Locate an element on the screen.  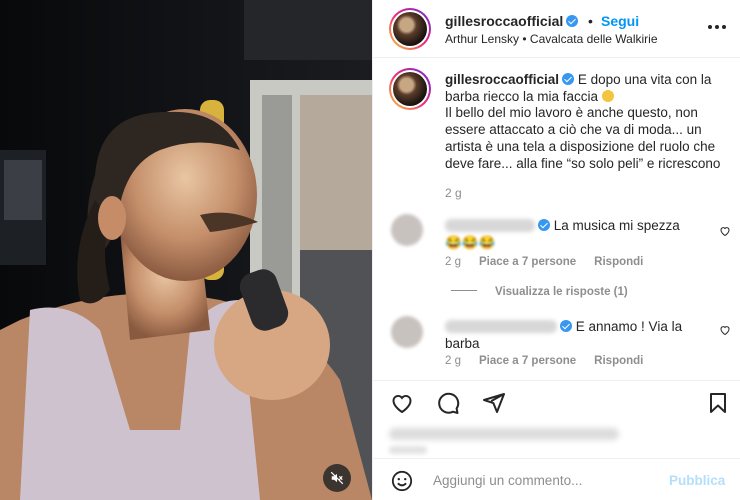
comment-input is located at coordinates (543, 480).